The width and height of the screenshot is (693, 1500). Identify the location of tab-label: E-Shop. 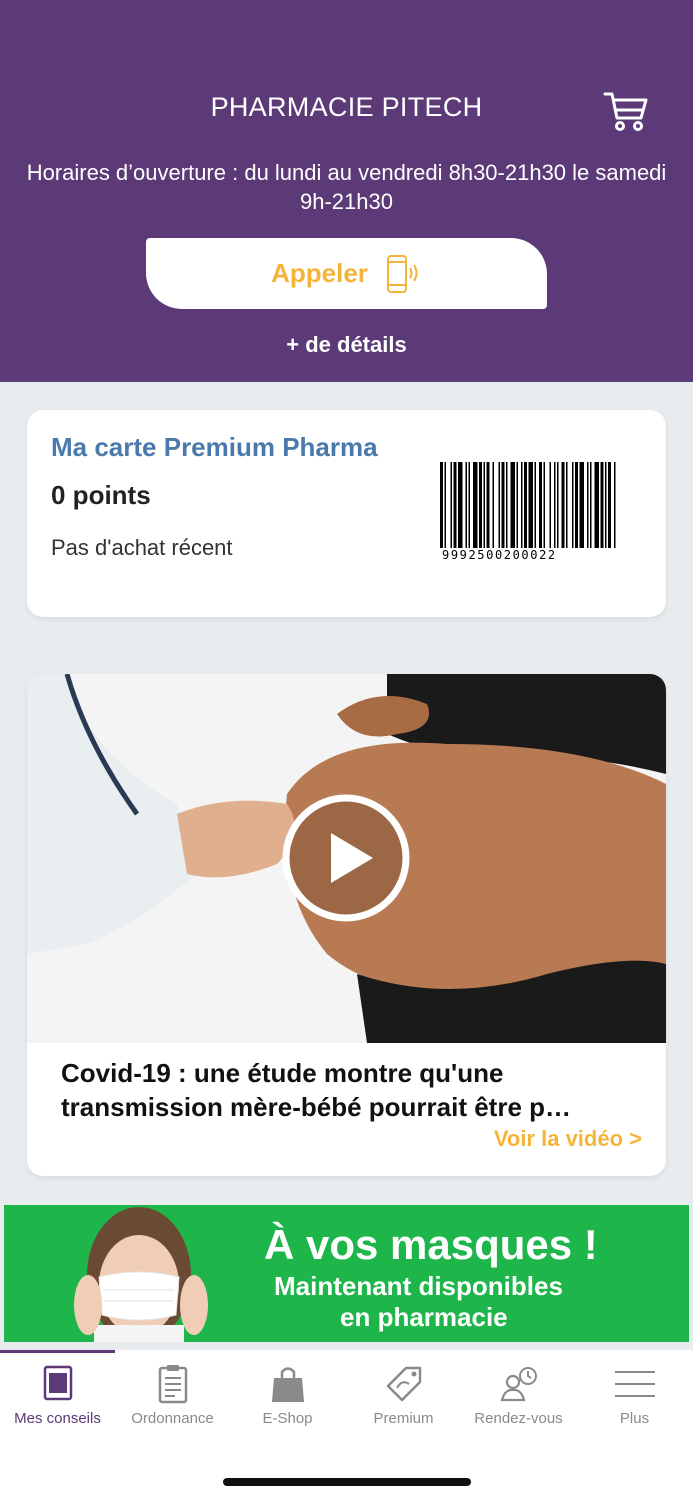
(287, 1418).